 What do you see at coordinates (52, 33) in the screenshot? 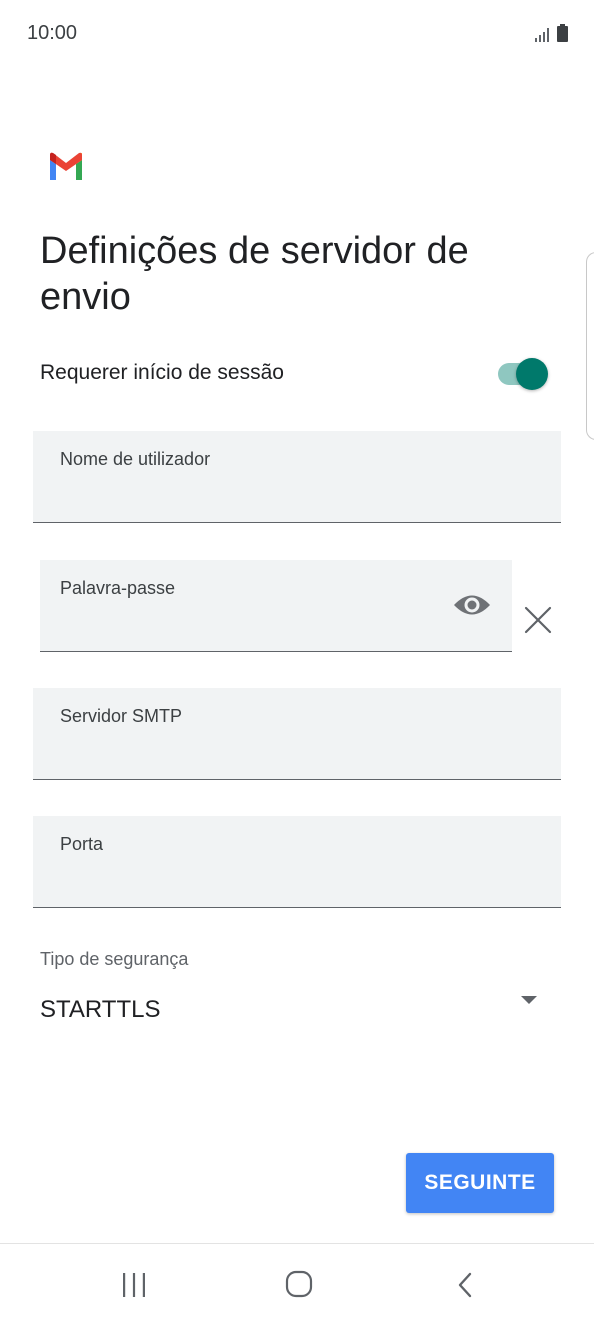
I see `status-time: 10:00` at bounding box center [52, 33].